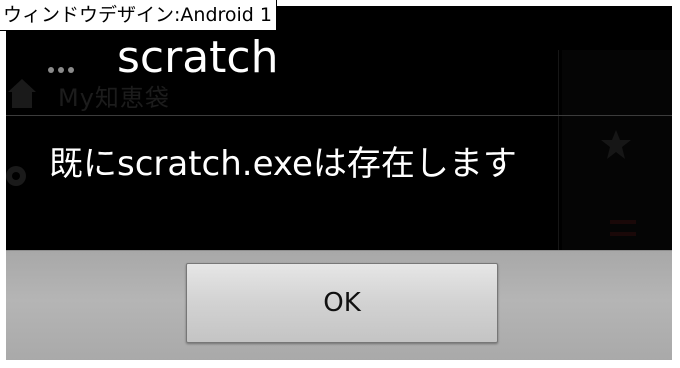 This screenshot has width=680, height=368. What do you see at coordinates (16, 176) in the screenshot?
I see `gear-icon` at bounding box center [16, 176].